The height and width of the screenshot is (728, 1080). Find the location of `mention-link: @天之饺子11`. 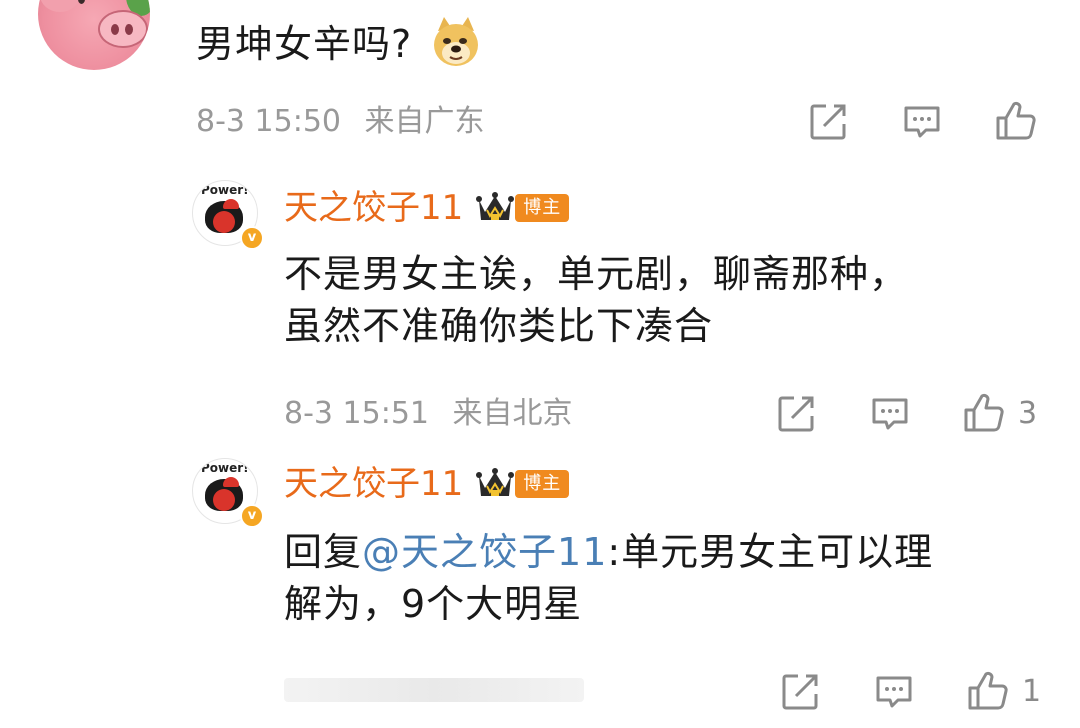

mention-link: @天之饺子11 is located at coordinates (484, 552).